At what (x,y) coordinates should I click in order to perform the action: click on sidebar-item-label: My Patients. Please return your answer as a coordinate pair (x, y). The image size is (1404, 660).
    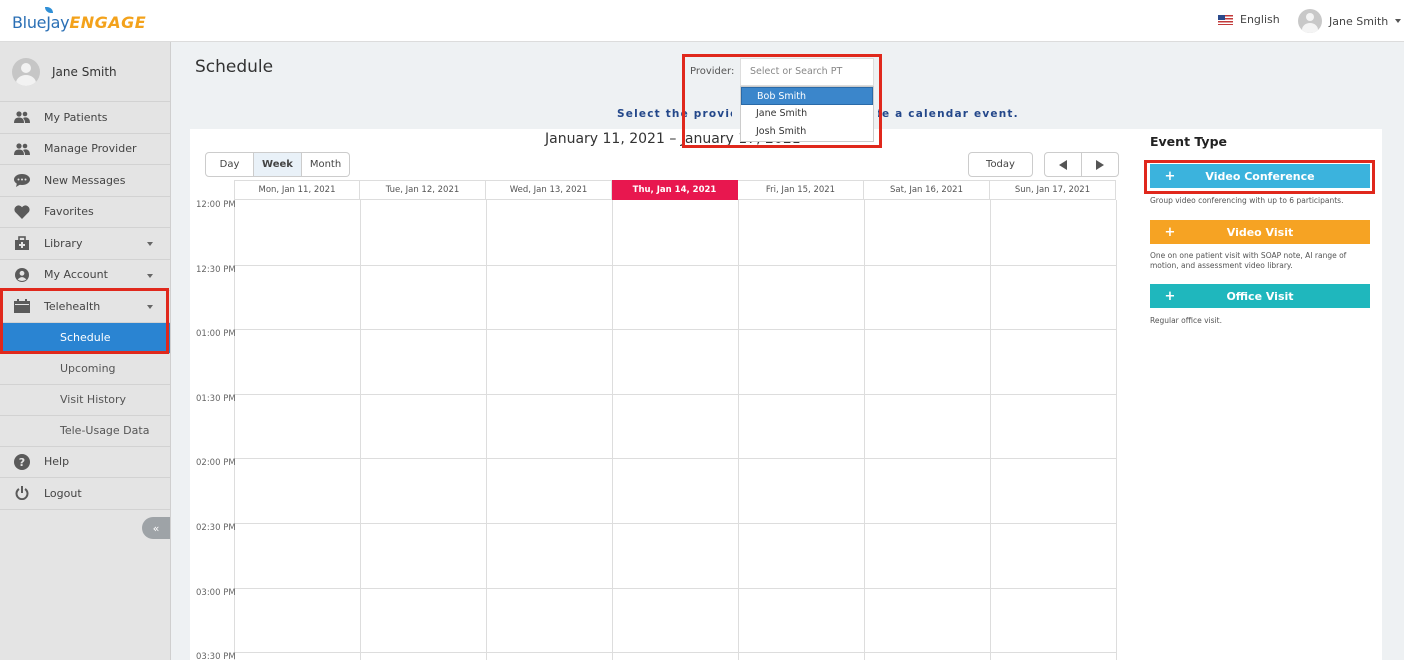
    Looking at the image, I should click on (76, 117).